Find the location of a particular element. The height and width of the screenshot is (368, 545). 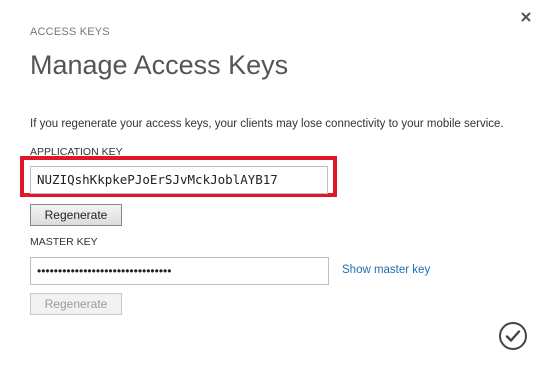

regenerate-master-key-button: Regenerate is located at coordinates (76, 304).